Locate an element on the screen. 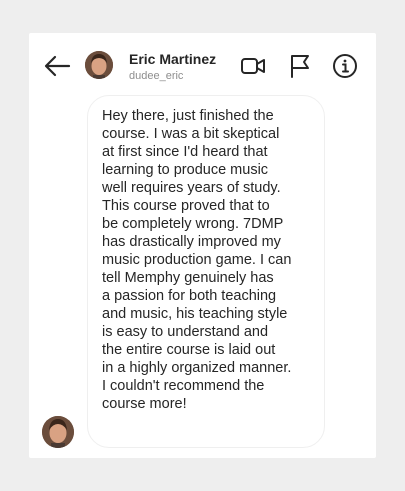  contact-handle: dudee_eric is located at coordinates (156, 76).